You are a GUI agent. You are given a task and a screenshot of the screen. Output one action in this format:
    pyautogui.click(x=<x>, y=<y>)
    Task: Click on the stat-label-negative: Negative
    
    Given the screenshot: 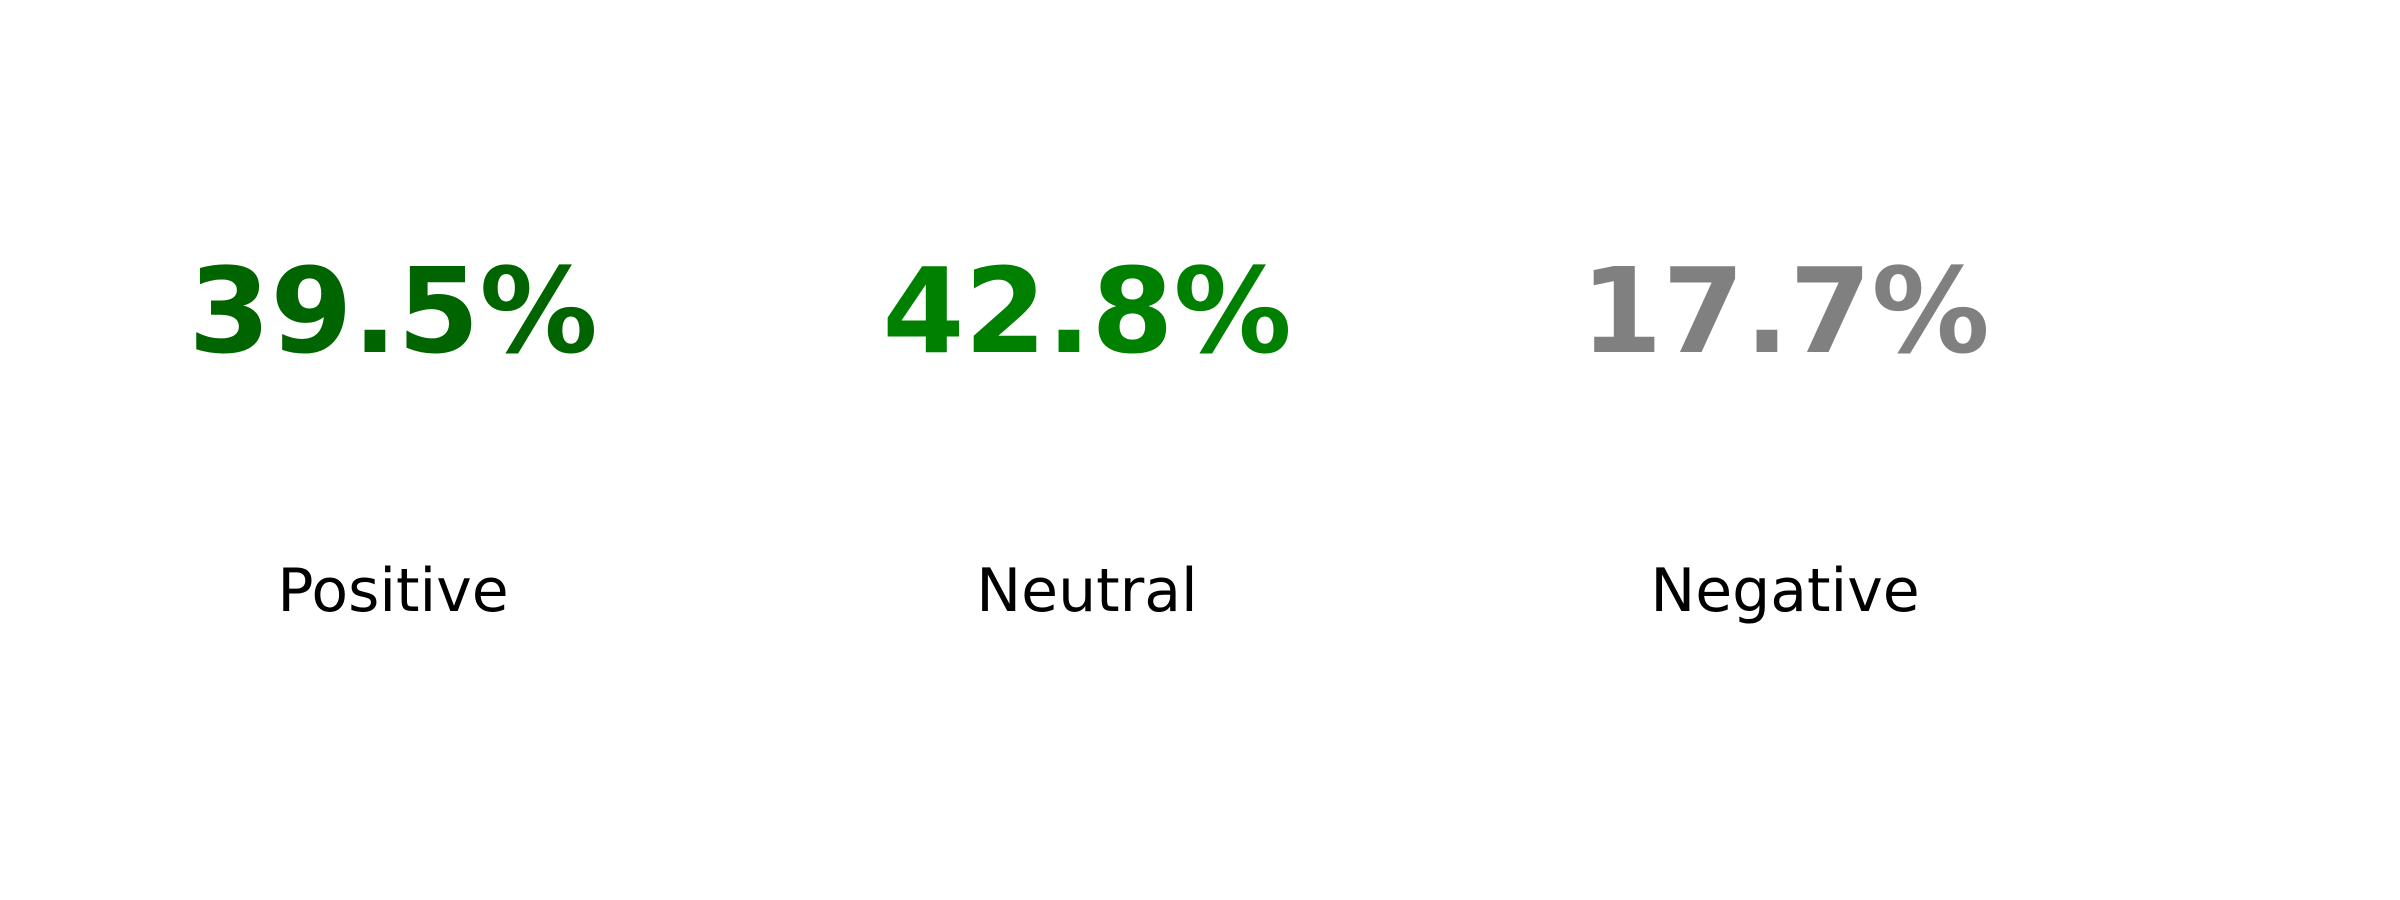 What is the action you would take?
    pyautogui.click(x=1785, y=591)
    